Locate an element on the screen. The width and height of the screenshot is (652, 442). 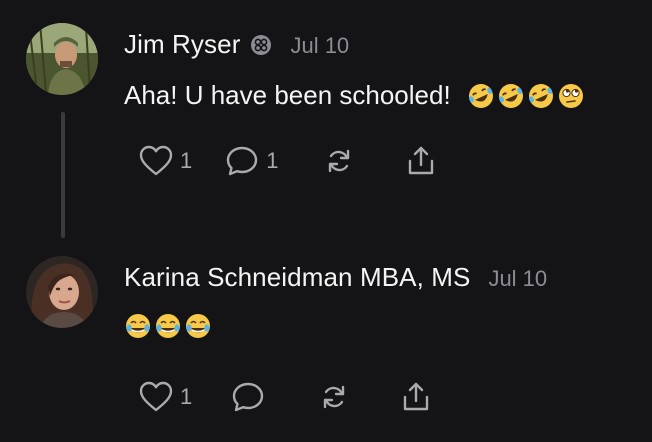
comment-header: Karina Schneidman MBA, MS Jul 10 is located at coordinates (335, 277).